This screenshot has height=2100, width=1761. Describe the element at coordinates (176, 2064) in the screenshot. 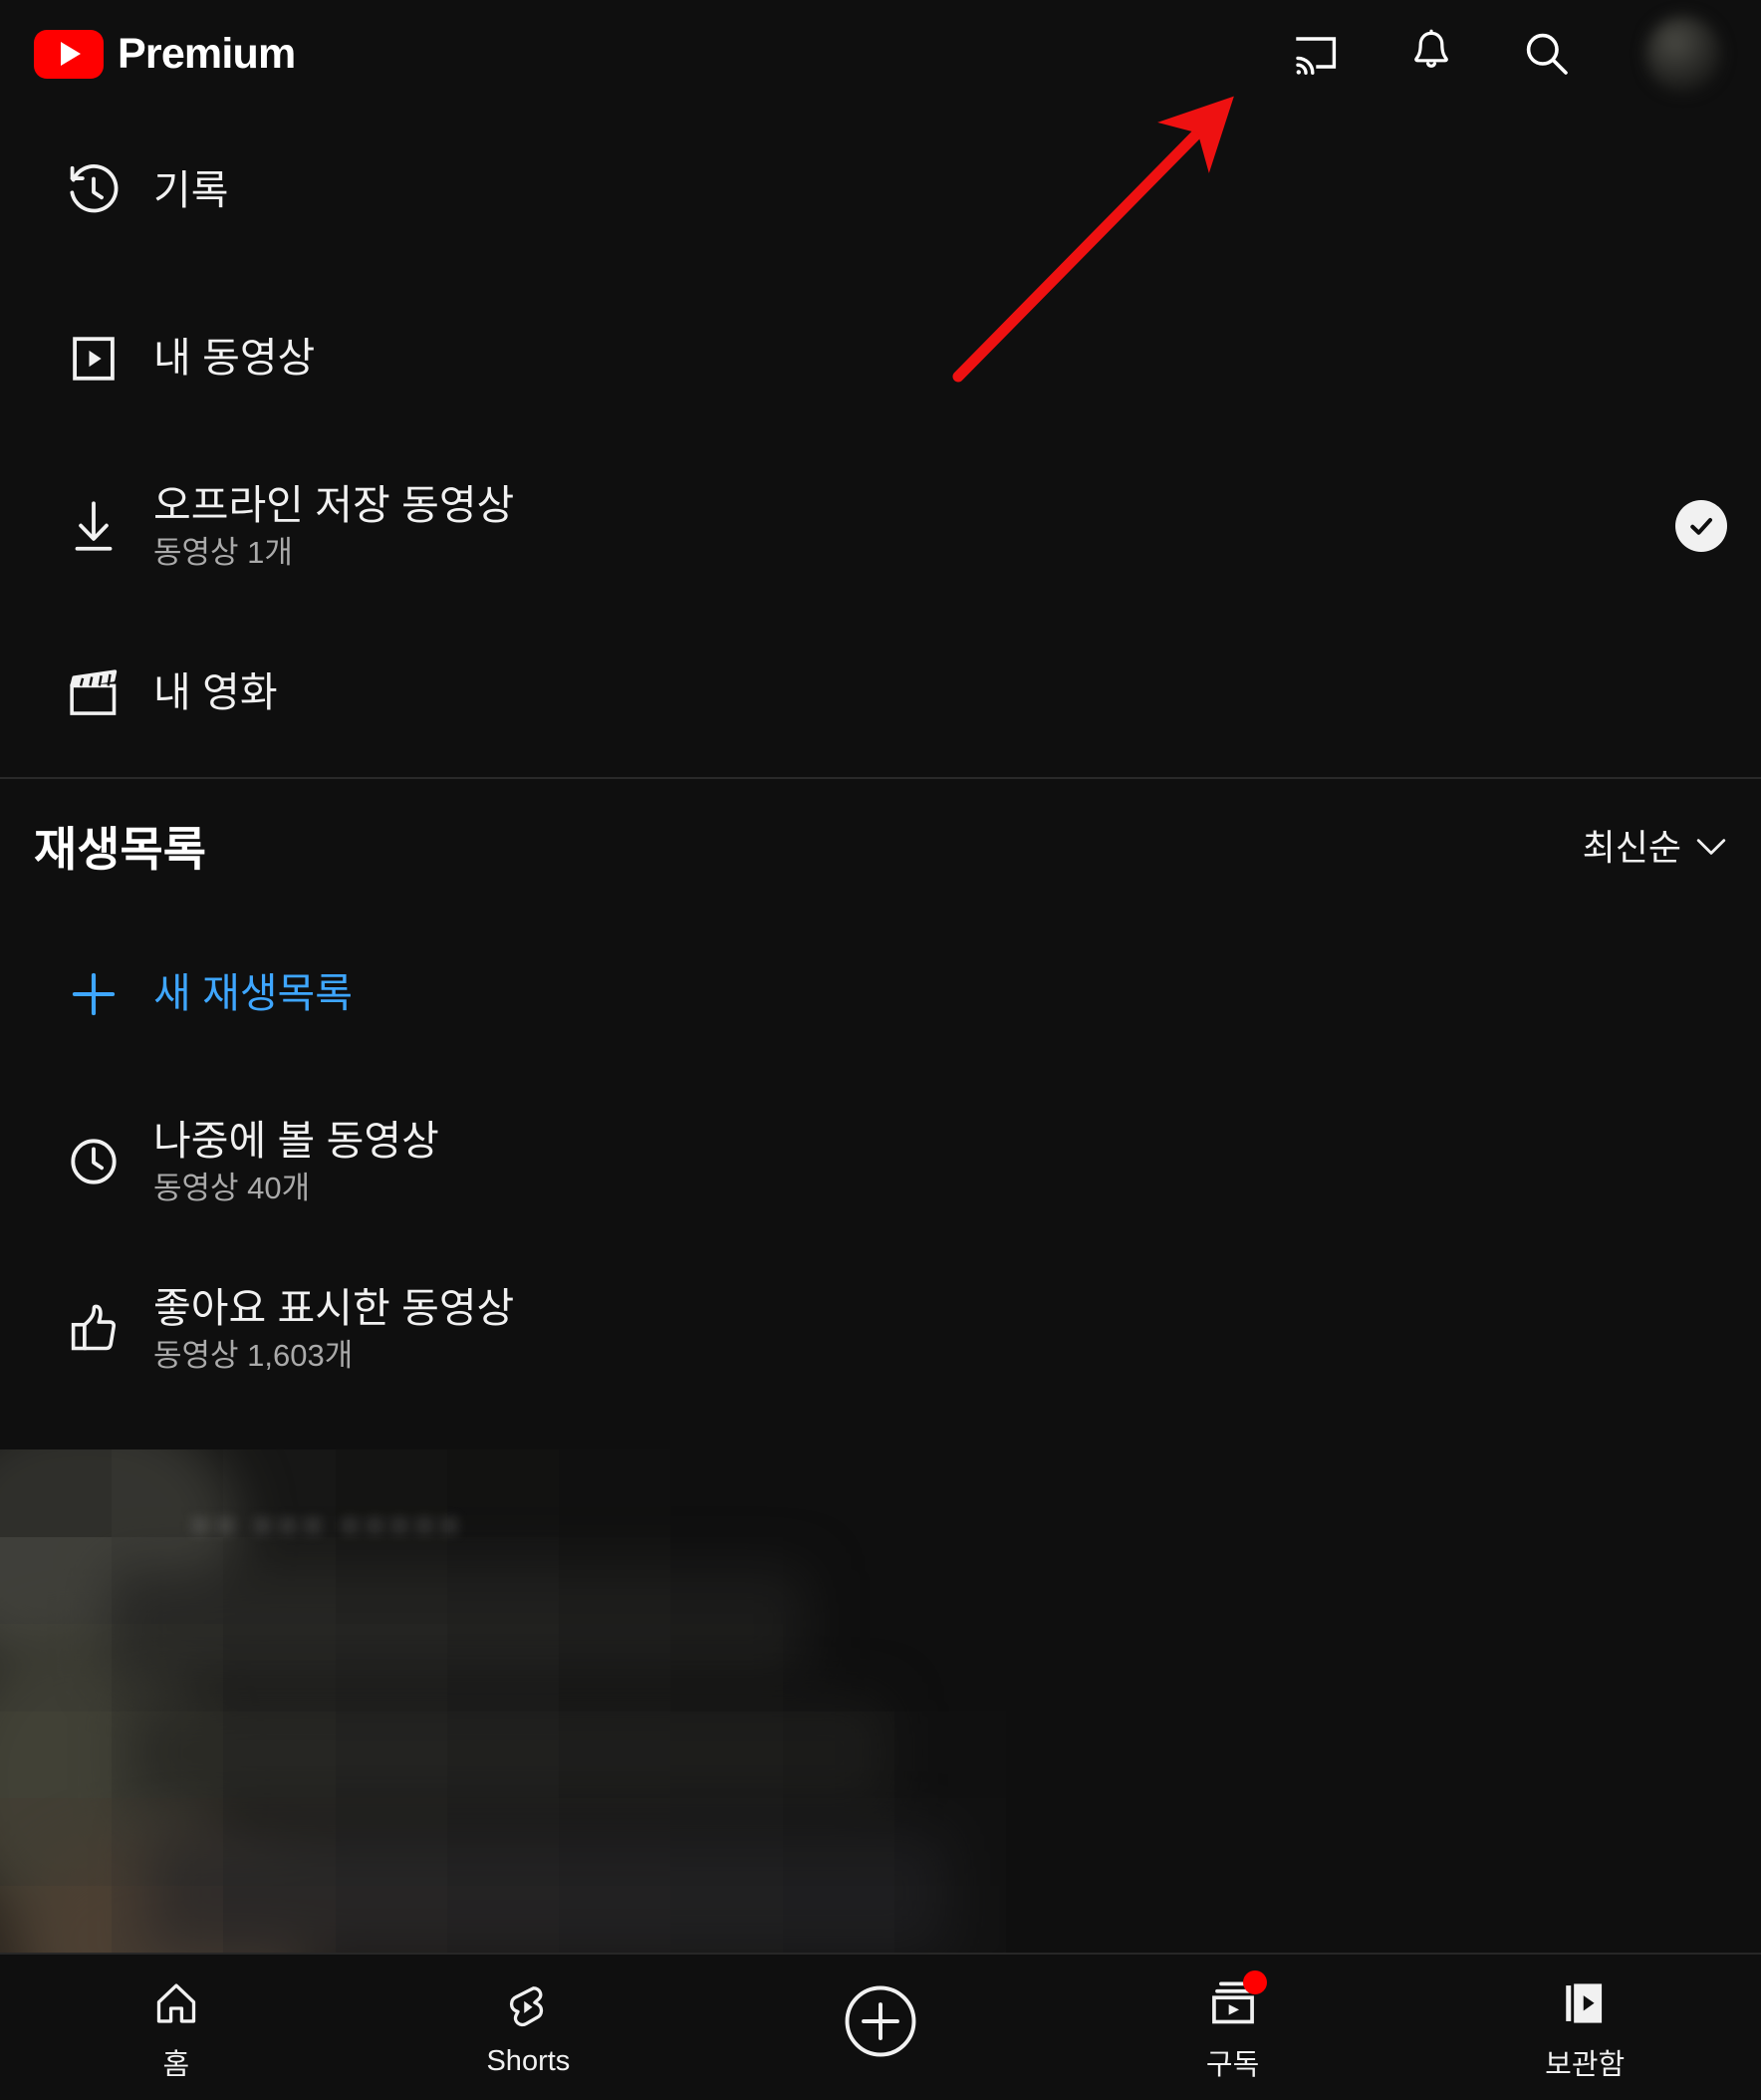

I see `nav-label: 홈` at that location.